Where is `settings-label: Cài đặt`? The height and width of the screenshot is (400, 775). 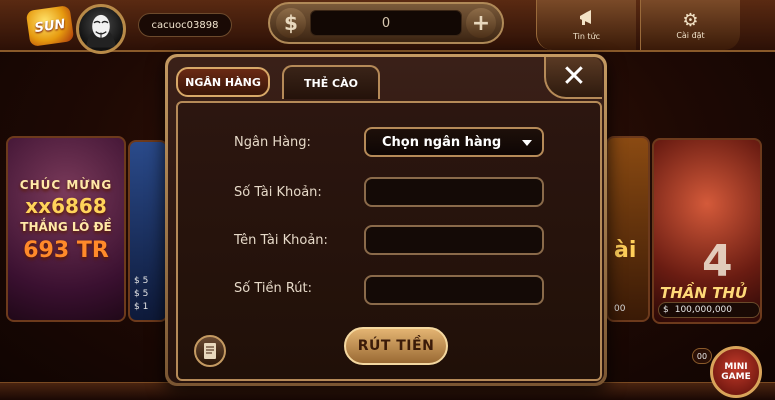 settings-label: Cài đặt is located at coordinates (690, 35).